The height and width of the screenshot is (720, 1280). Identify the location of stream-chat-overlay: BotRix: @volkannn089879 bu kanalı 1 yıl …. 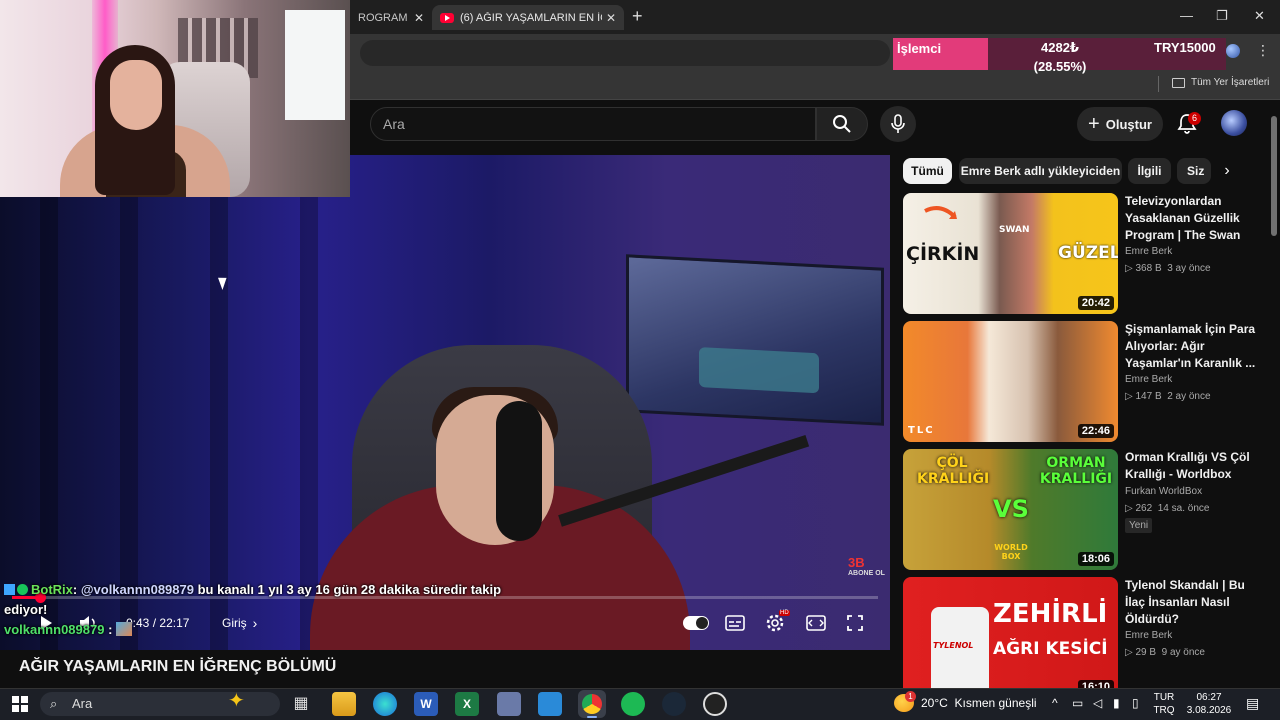
(264, 610).